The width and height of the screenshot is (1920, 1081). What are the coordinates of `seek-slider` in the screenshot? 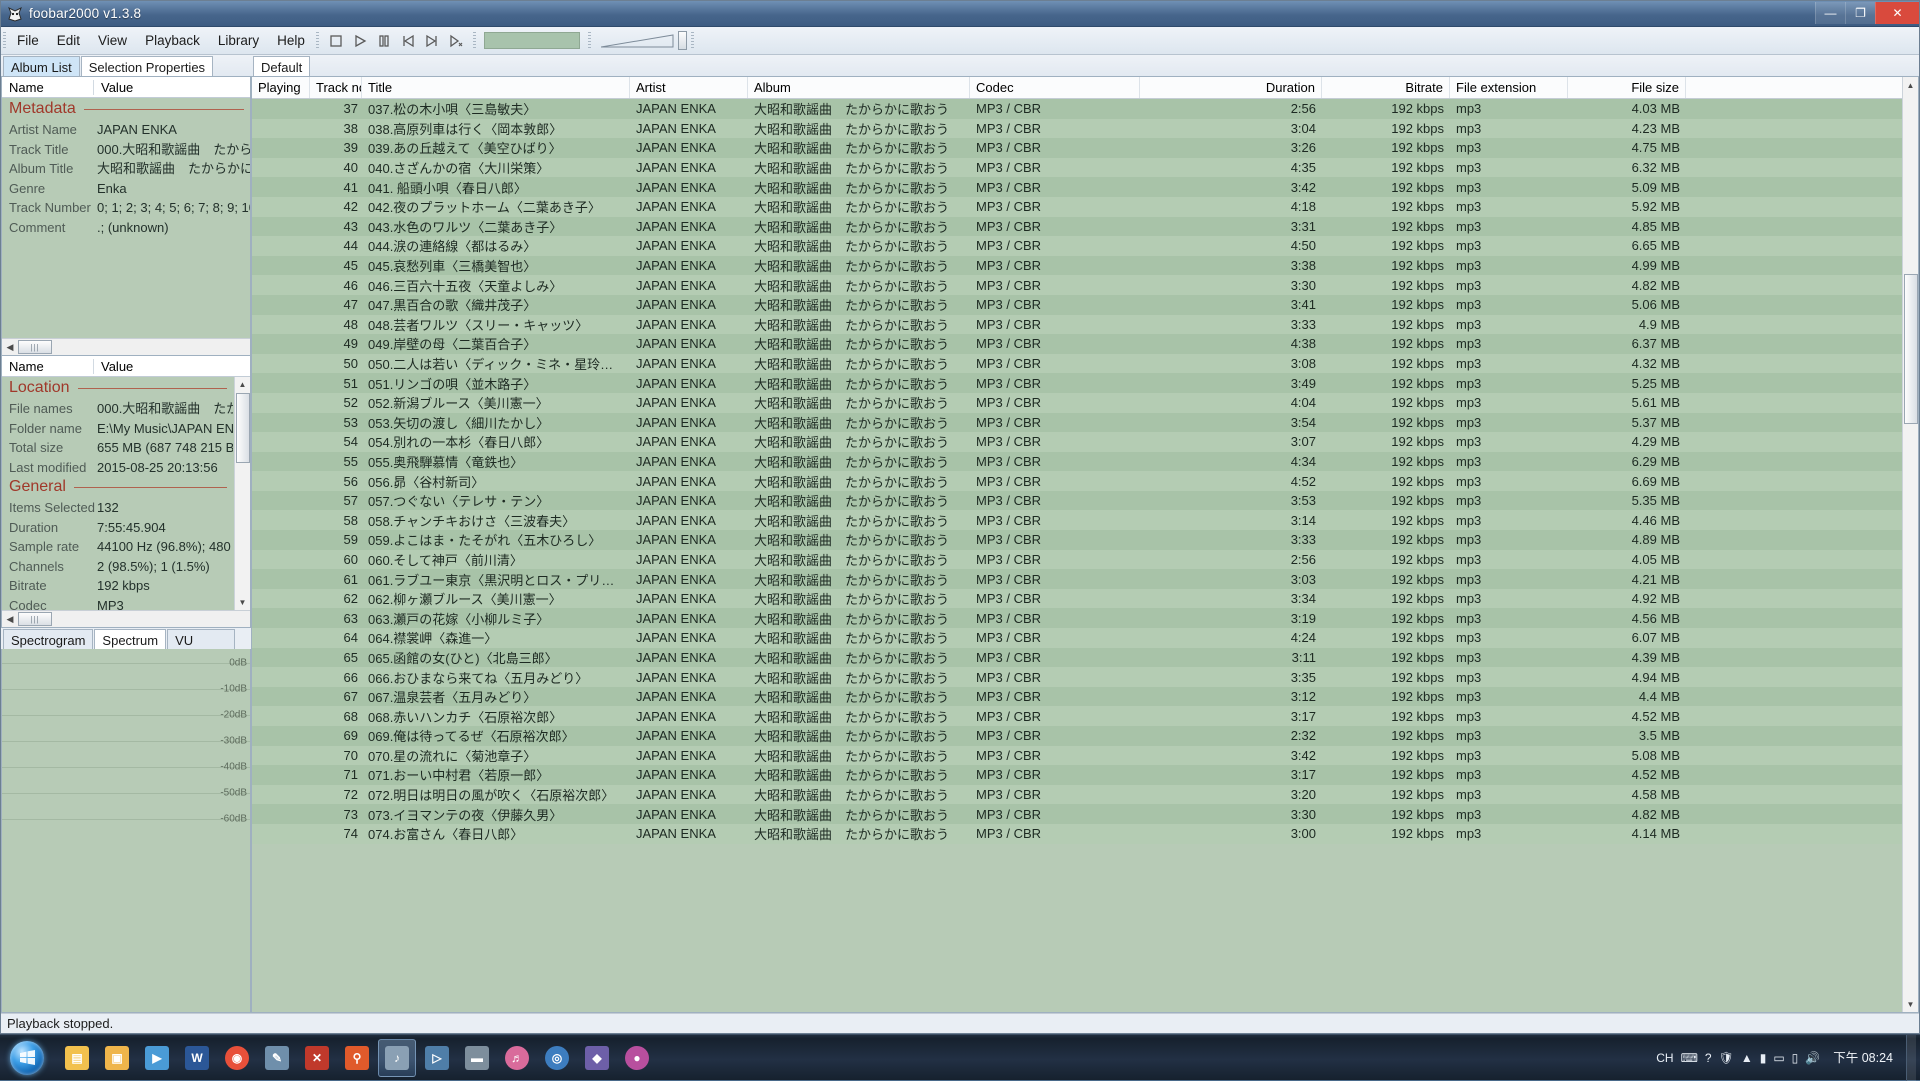 It's located at (532, 40).